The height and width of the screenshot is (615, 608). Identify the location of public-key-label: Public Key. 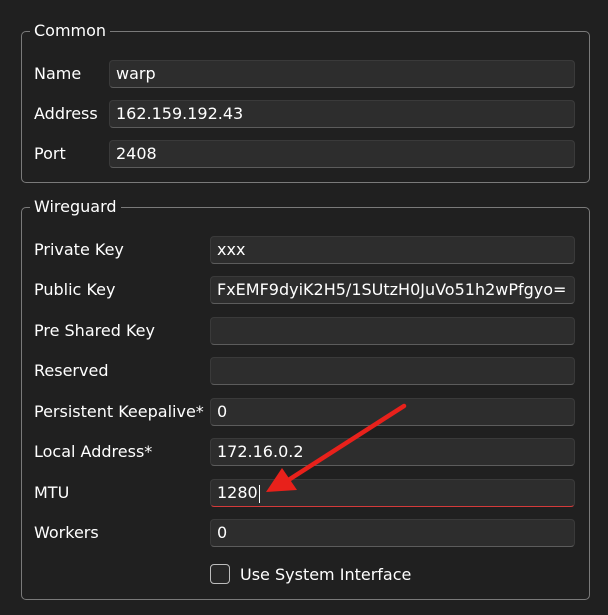
(75, 289).